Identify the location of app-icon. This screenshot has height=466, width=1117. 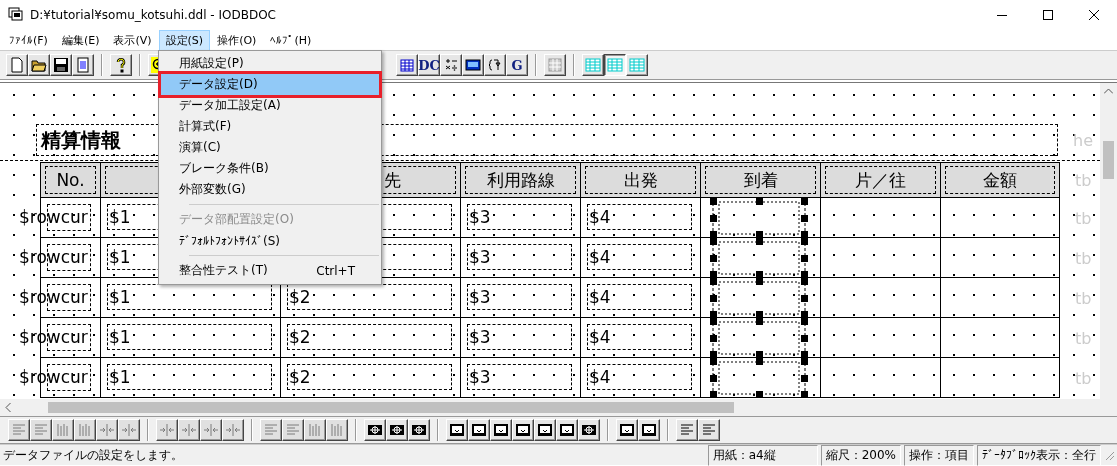
(16, 15).